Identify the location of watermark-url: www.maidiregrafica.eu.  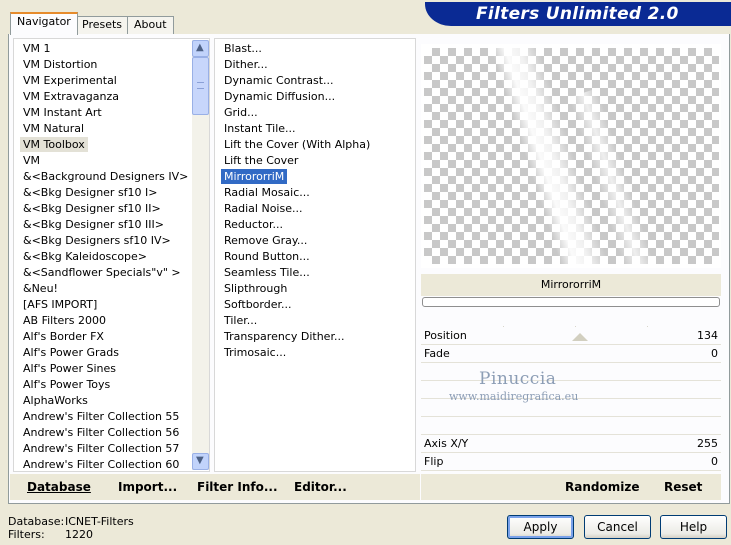
(514, 396).